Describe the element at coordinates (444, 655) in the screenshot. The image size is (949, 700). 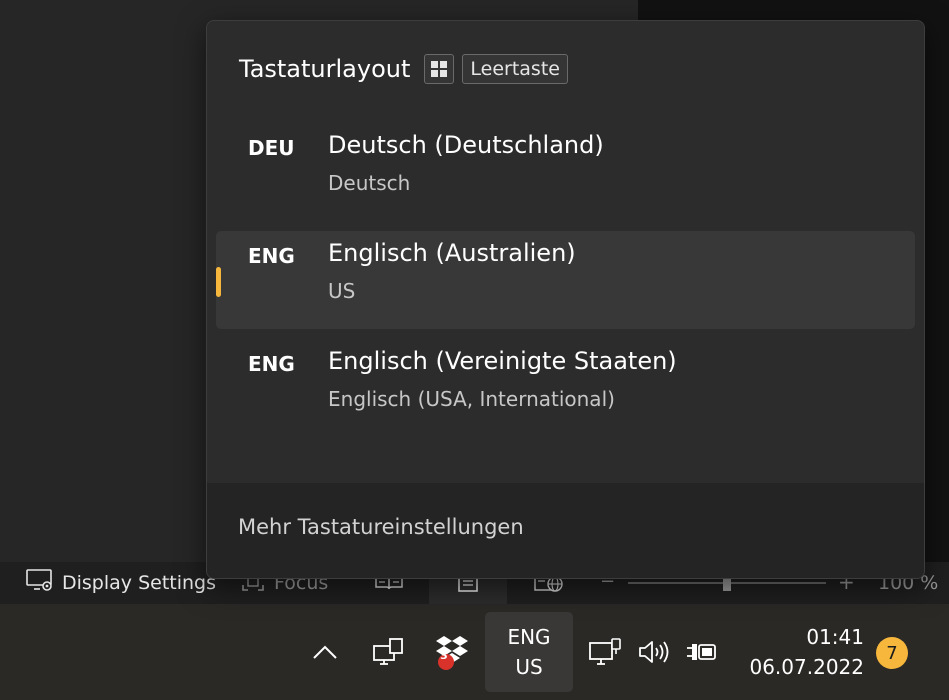
I see `dropbox-badge: 3` at that location.